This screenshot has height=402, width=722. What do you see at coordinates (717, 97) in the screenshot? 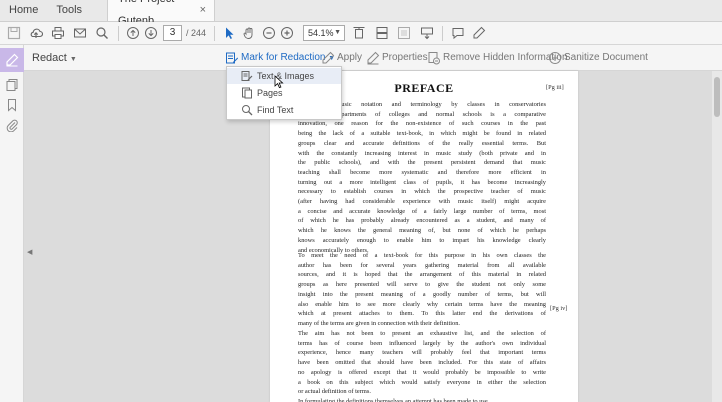
I see `scrollbar-thumb` at bounding box center [717, 97].